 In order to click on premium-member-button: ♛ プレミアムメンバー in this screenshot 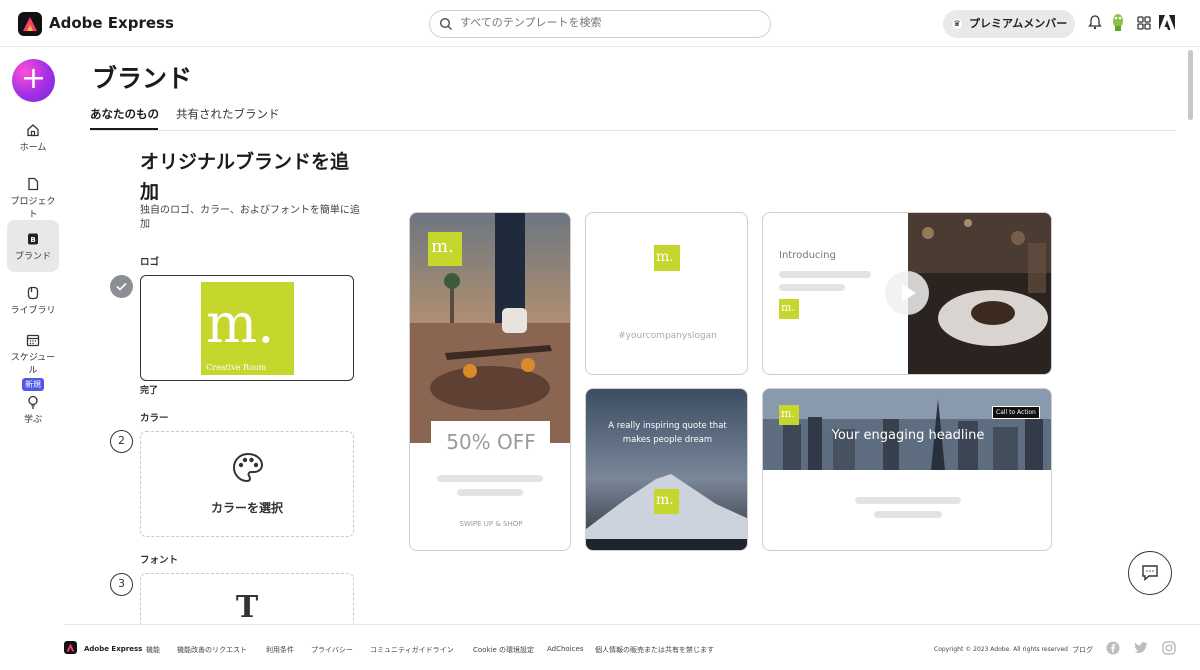, I will do `click(1009, 24)`.